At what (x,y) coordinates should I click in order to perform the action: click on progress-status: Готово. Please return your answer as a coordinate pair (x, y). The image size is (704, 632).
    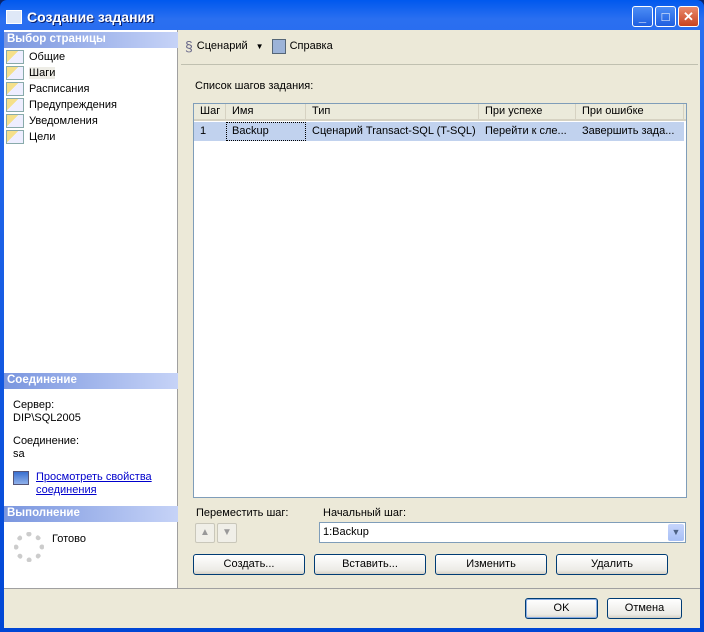
    Looking at the image, I should click on (69, 539).